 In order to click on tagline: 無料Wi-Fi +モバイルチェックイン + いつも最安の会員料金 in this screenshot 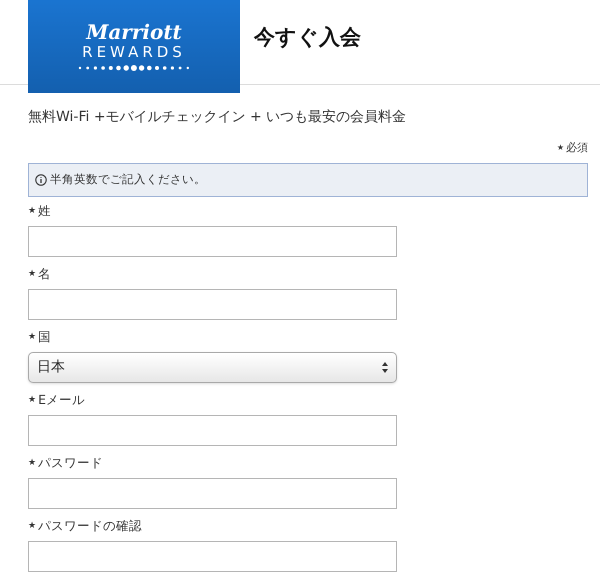, I will do `click(218, 117)`.